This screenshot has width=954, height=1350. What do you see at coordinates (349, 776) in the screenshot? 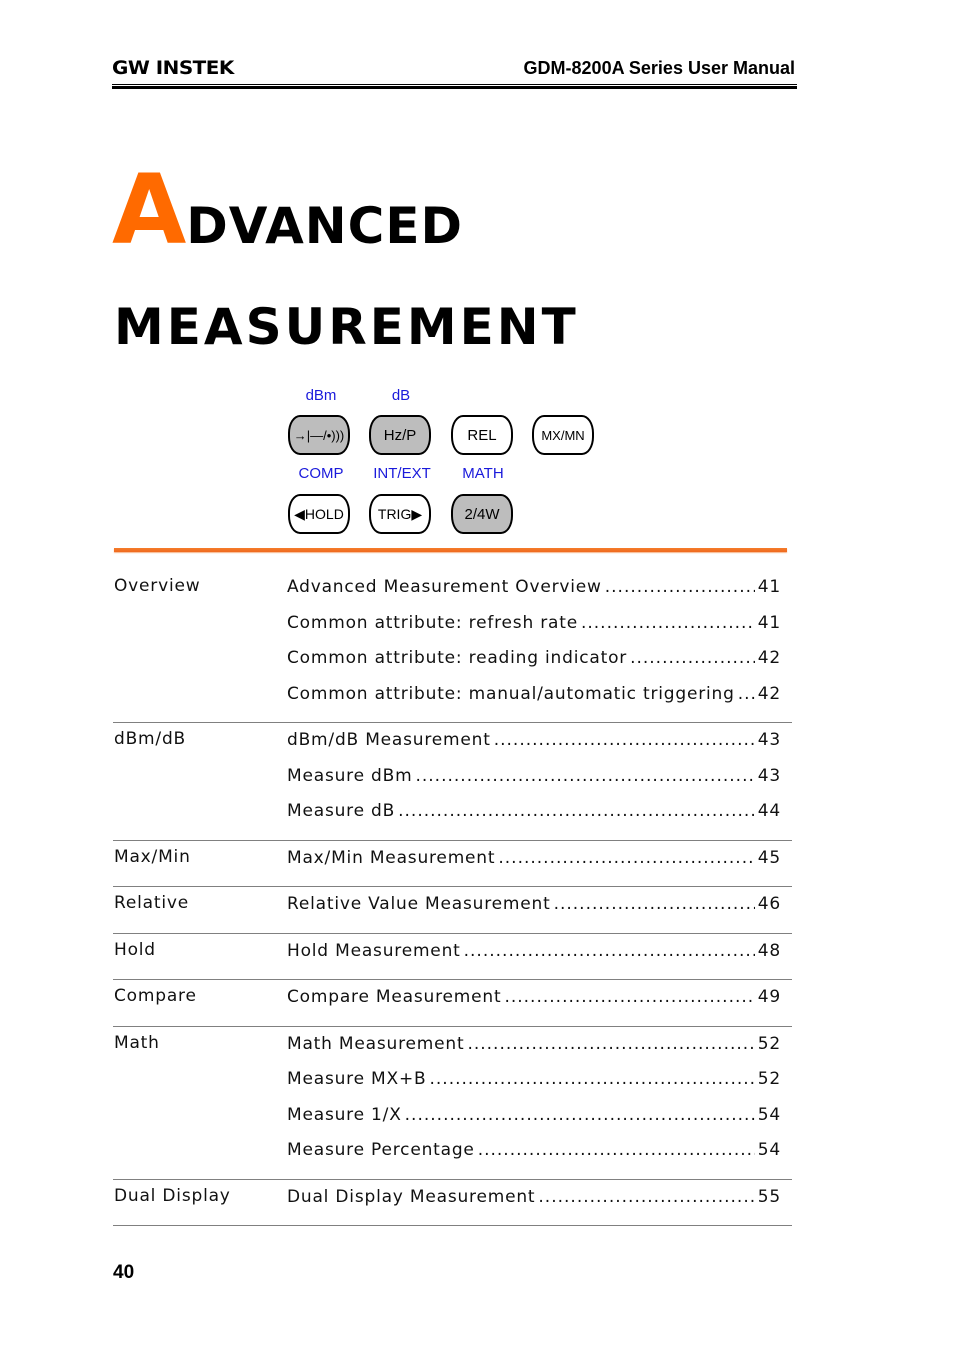
I see `toc-entry-title: Measure dBm` at bounding box center [349, 776].